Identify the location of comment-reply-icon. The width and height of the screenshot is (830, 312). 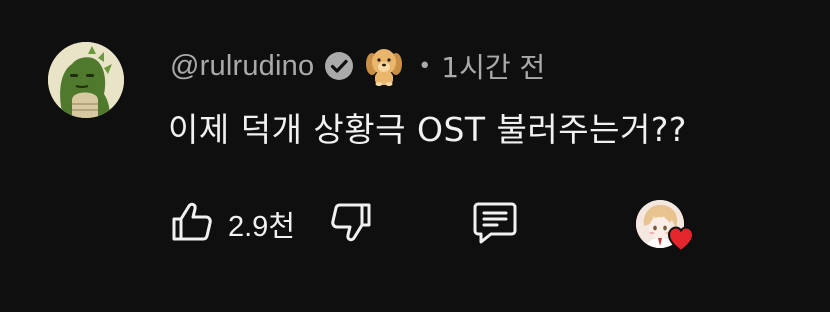
(495, 224).